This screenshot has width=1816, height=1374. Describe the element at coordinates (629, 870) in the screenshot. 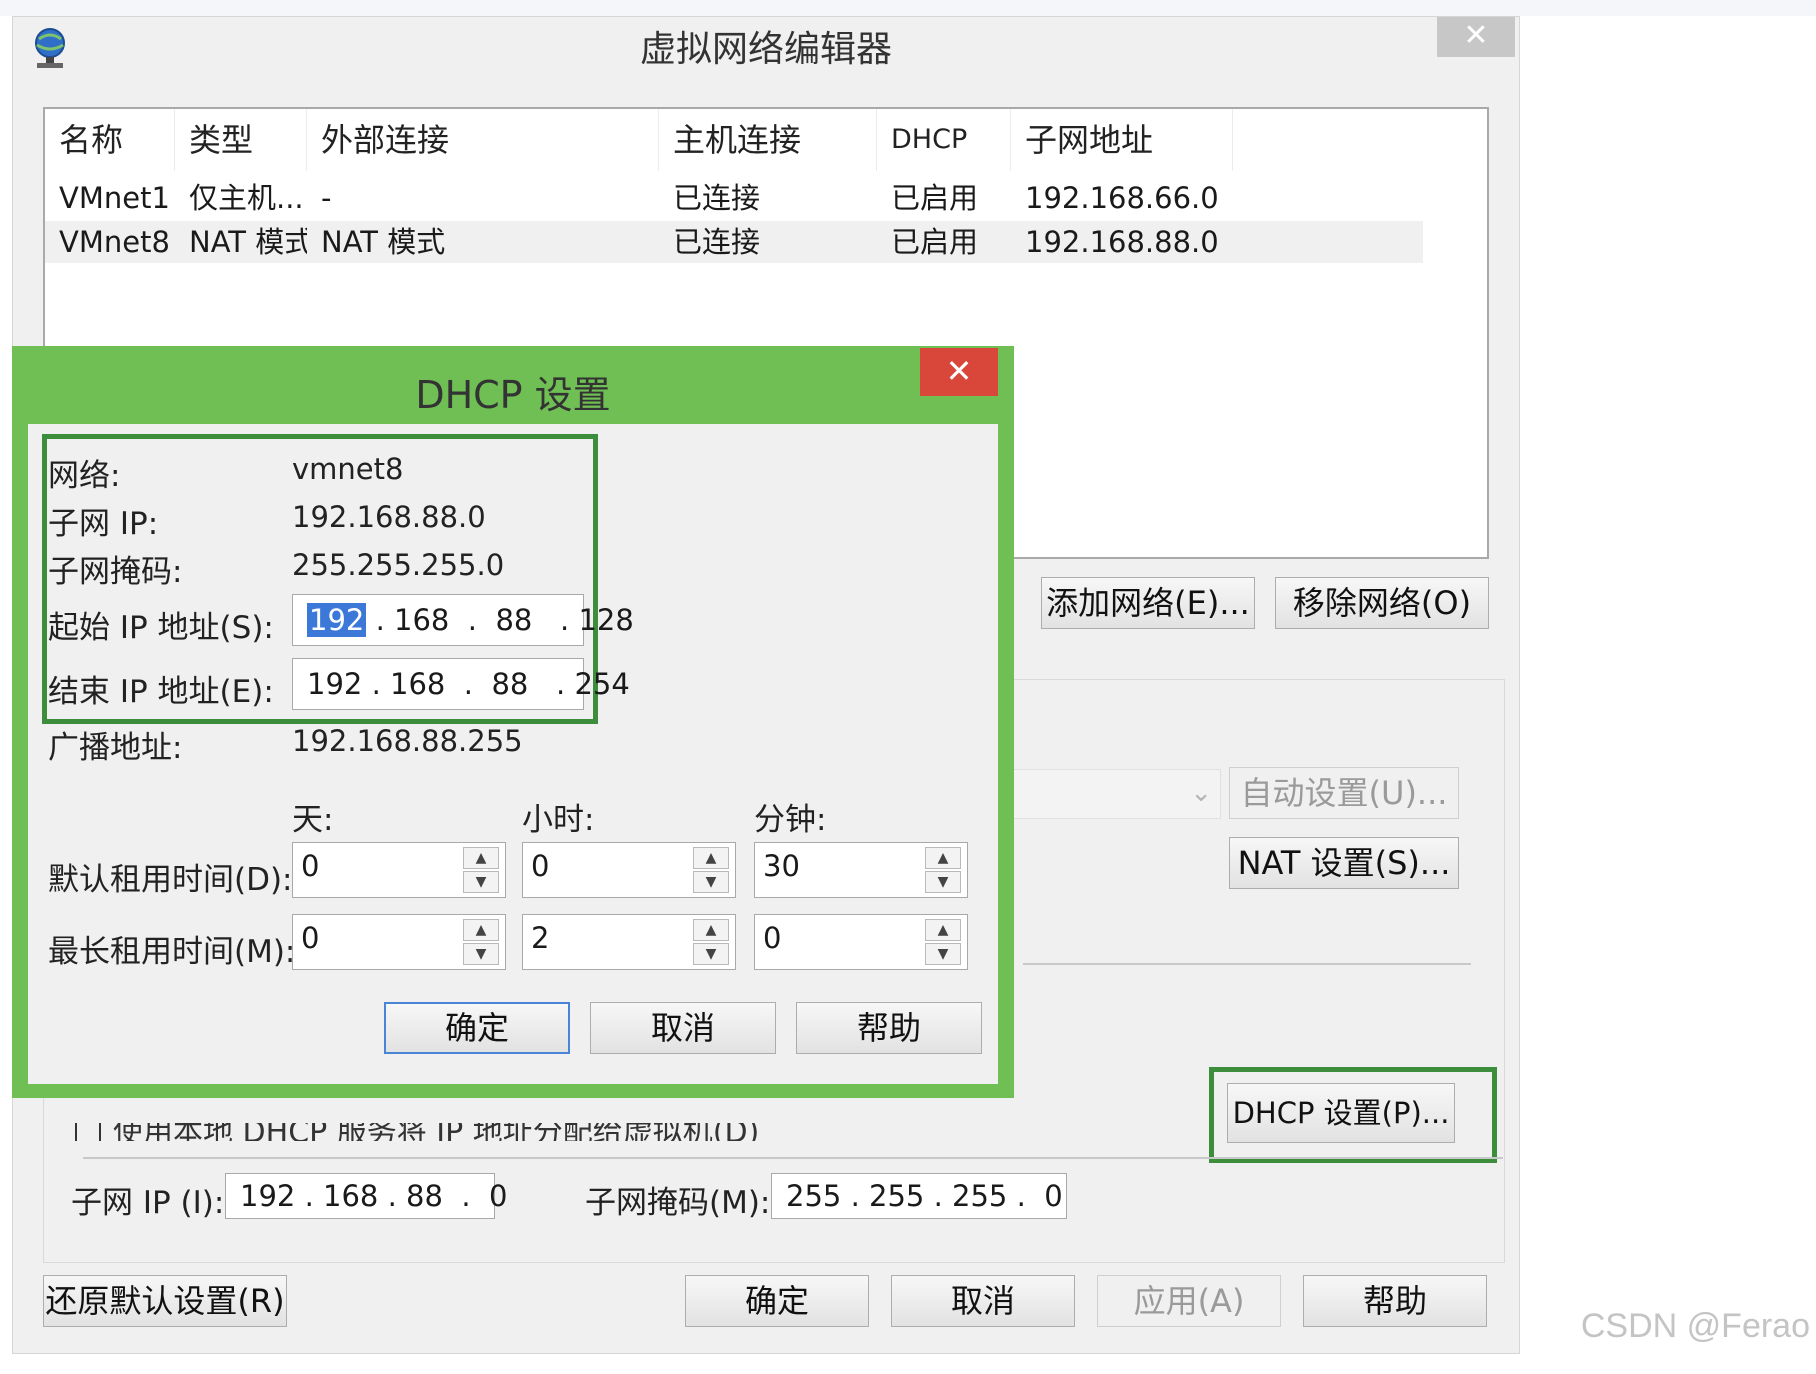

I see `default-lease-hours-spinner: 0 ▲ ▼` at that location.